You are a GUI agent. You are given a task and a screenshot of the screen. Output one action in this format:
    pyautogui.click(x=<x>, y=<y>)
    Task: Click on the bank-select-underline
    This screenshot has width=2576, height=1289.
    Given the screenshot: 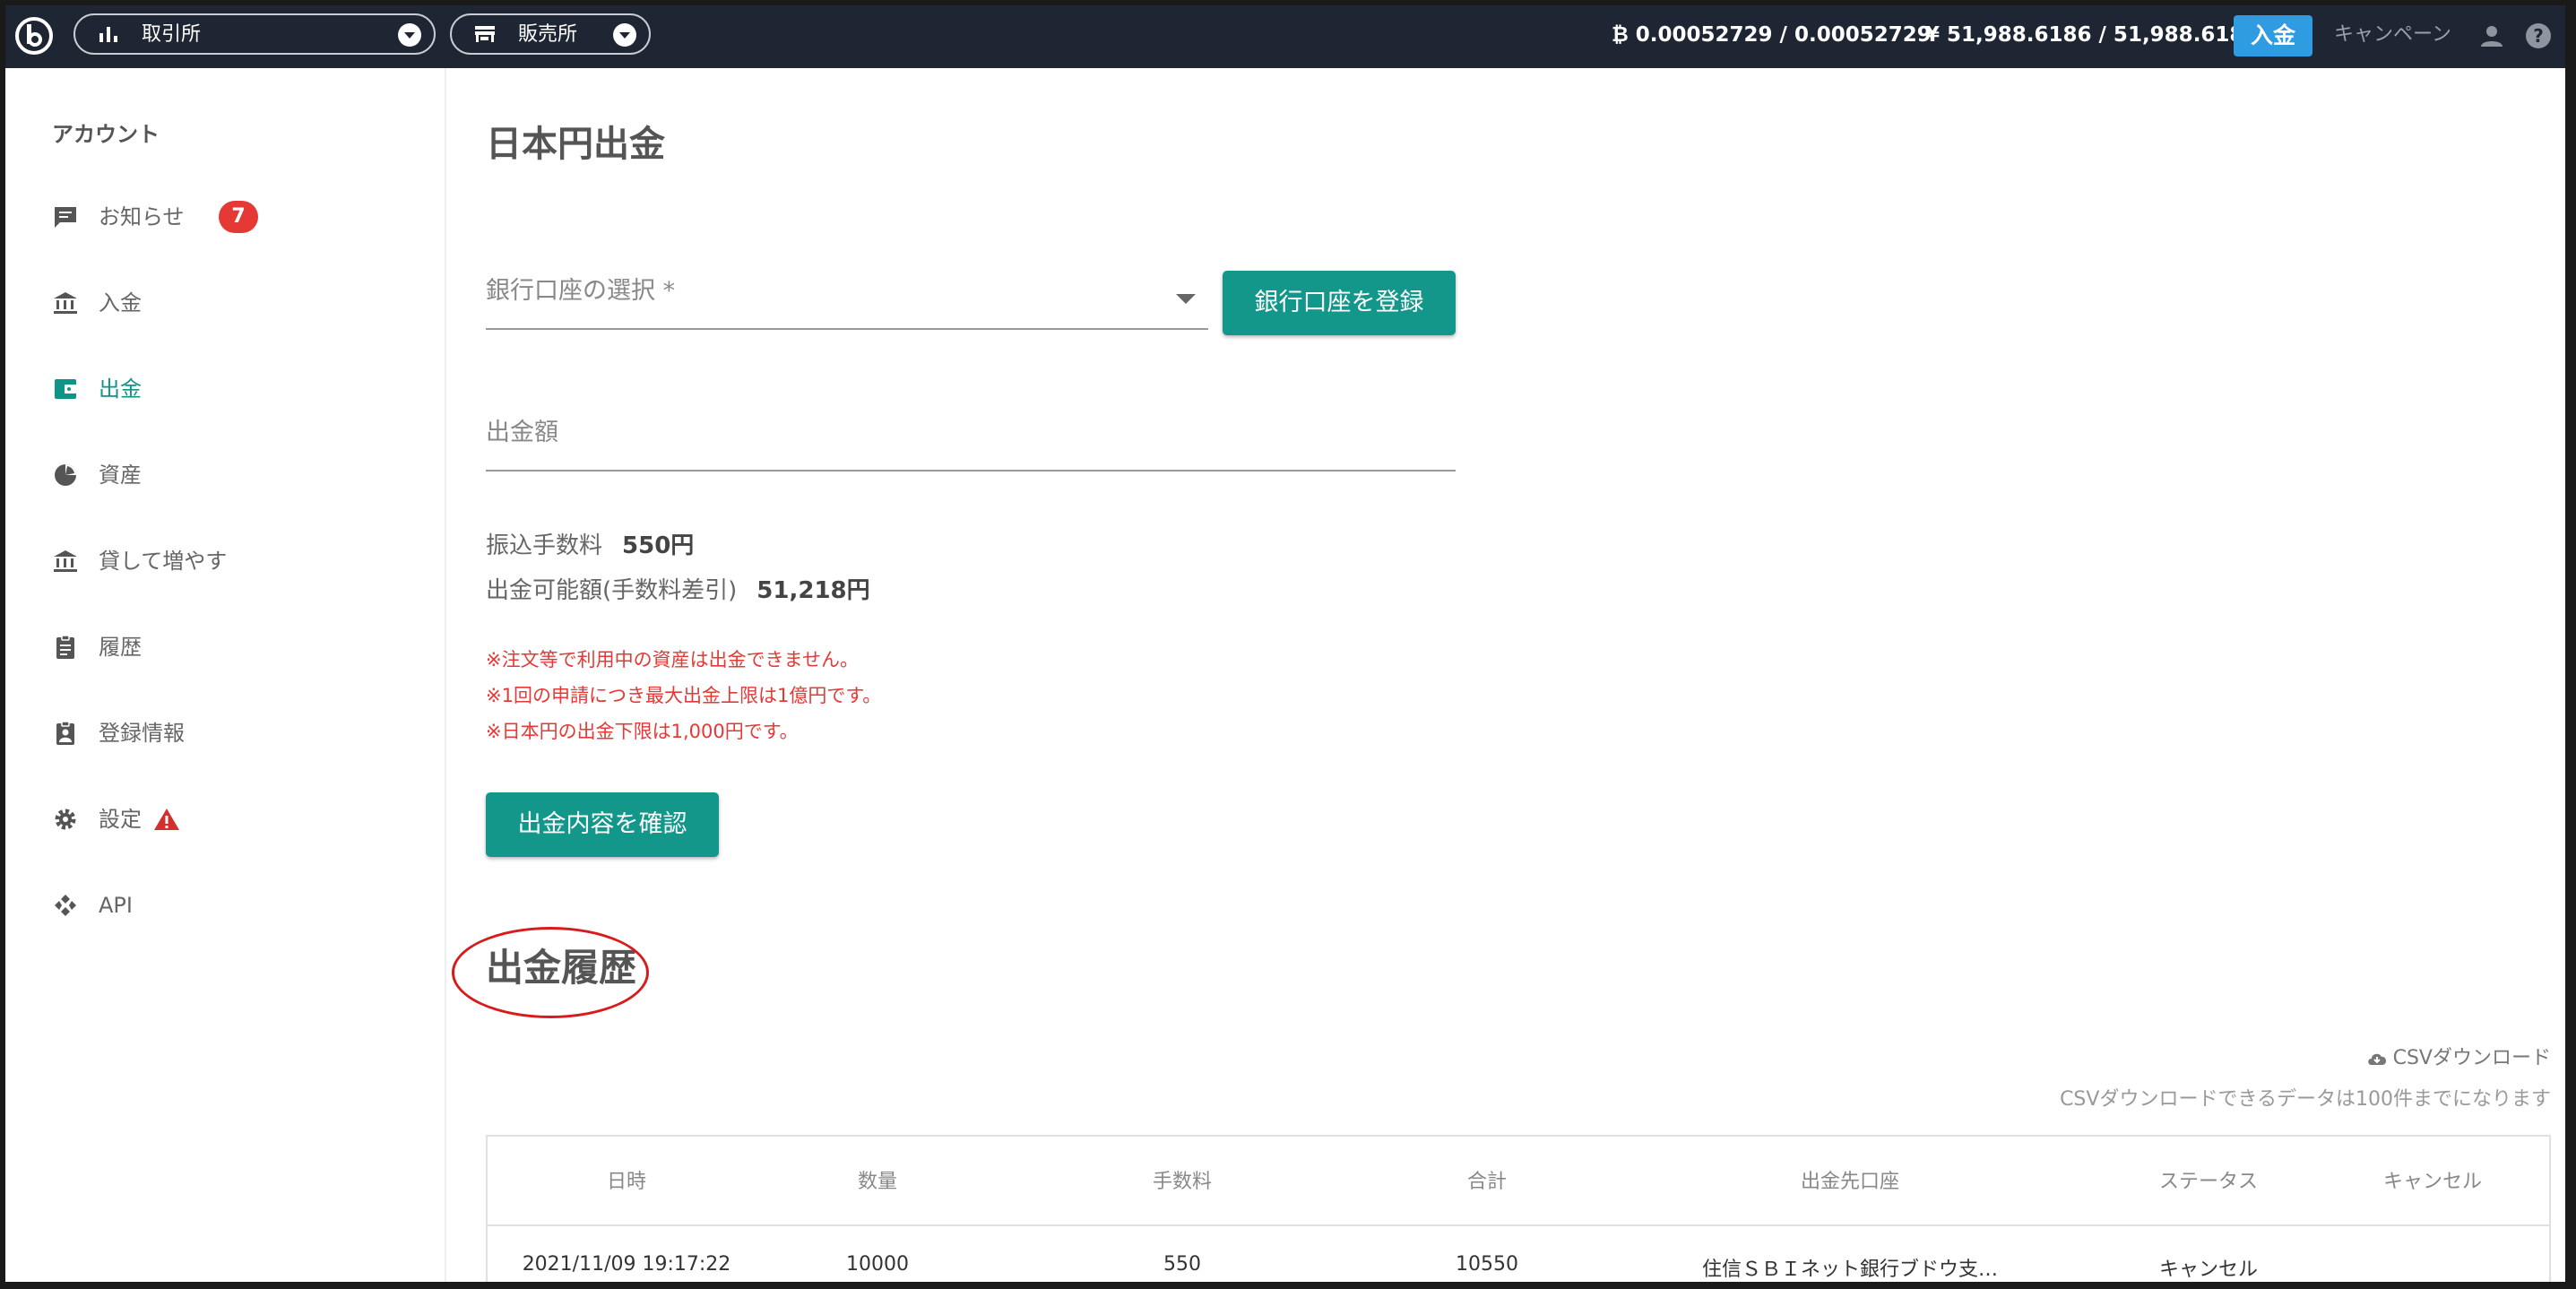 What is the action you would take?
    pyautogui.click(x=847, y=329)
    